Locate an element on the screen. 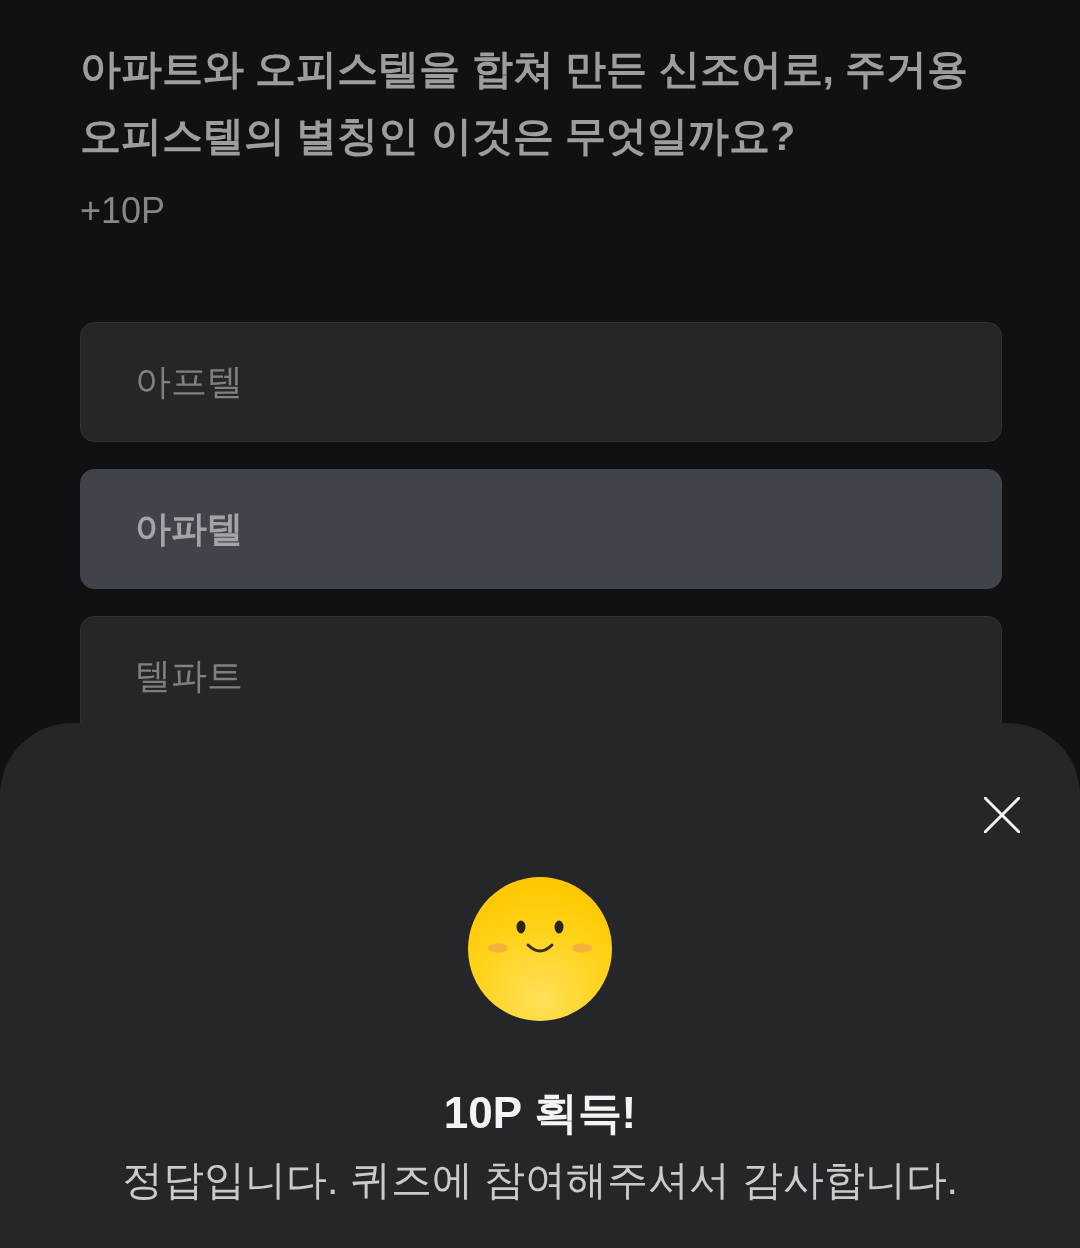  smiley-face-icon is located at coordinates (540, 949).